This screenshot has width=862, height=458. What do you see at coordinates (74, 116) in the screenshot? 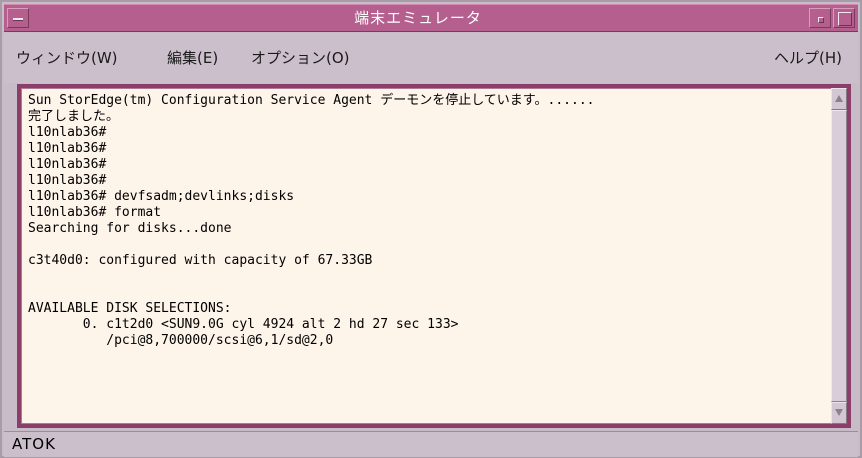
I see `terminal-line: 完了しました。` at bounding box center [74, 116].